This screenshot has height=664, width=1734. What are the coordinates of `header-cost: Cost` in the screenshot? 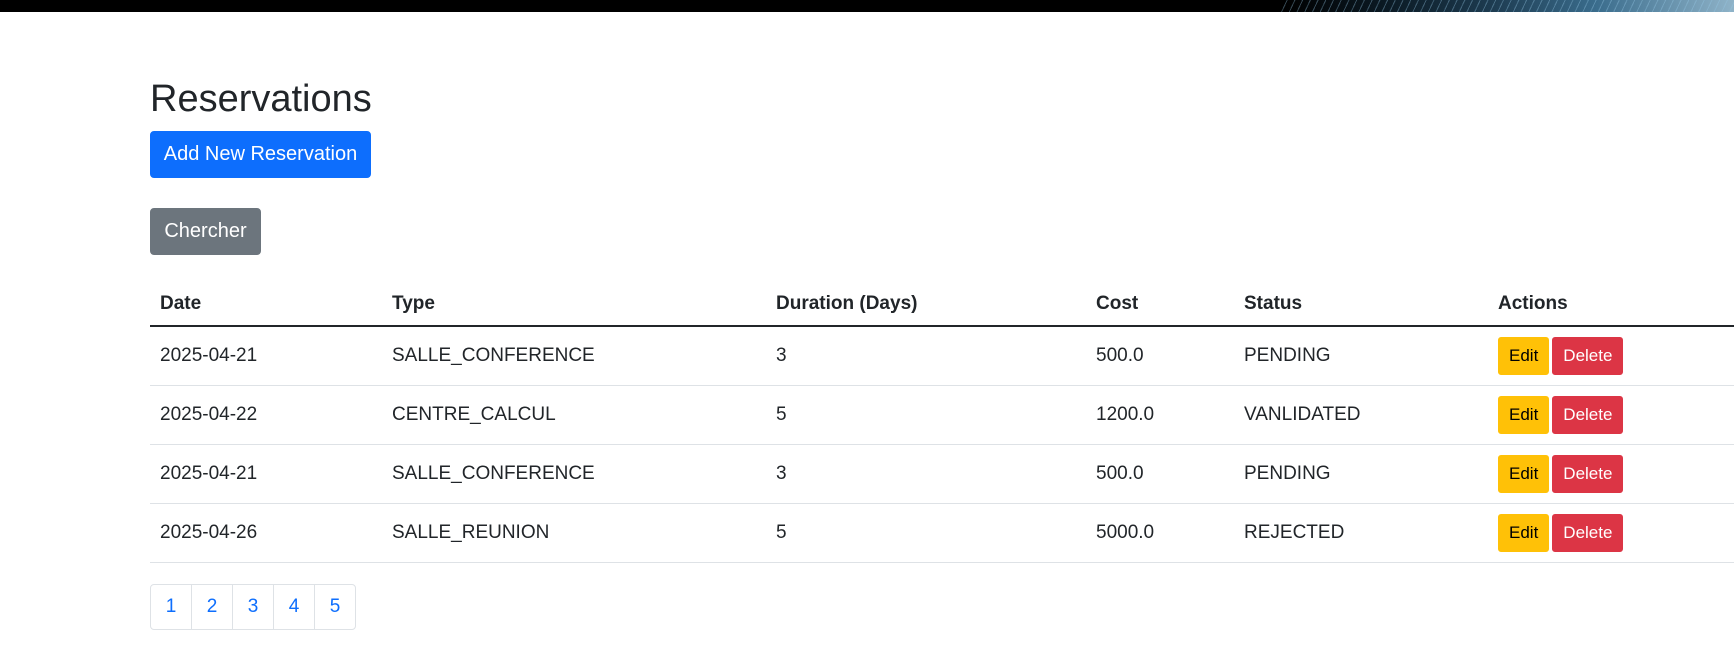 It's located at (1160, 305).